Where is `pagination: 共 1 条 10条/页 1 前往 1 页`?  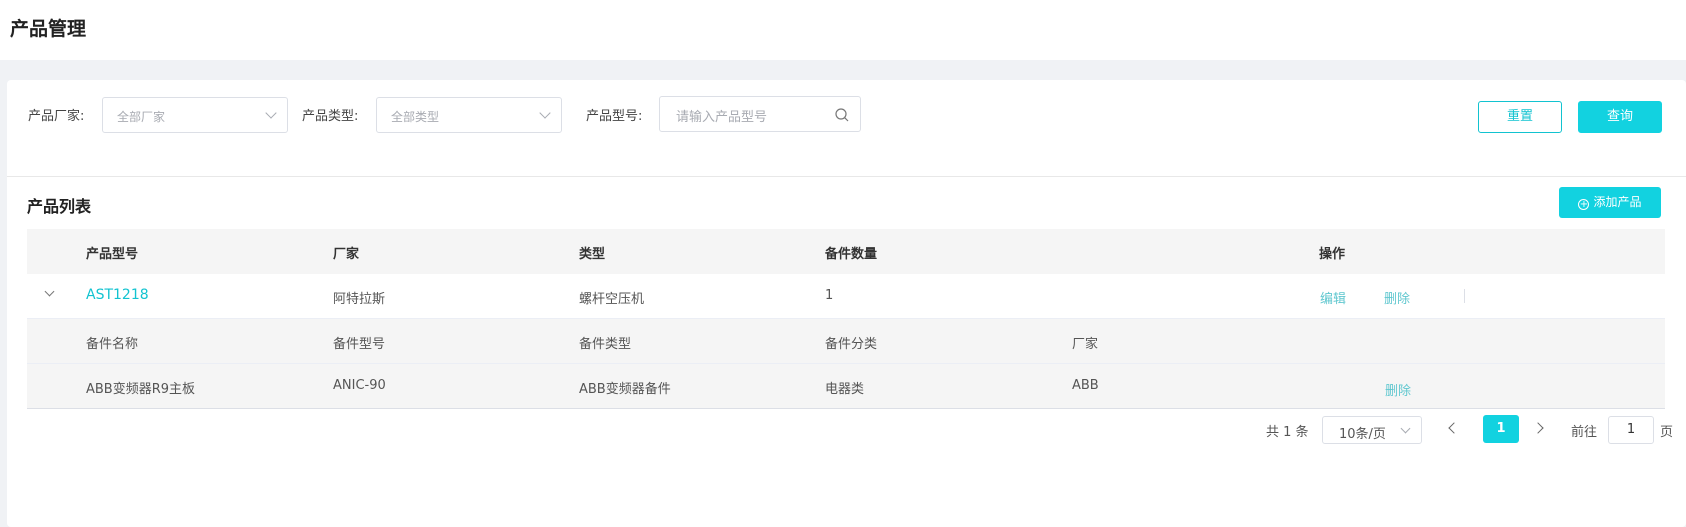
pagination: 共 1 条 10条/页 1 前往 1 页 is located at coordinates (846, 429).